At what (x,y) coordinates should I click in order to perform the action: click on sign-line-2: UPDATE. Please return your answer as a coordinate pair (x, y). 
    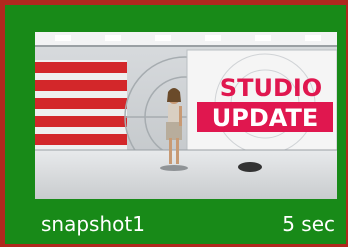
    Looking at the image, I should click on (265, 118).